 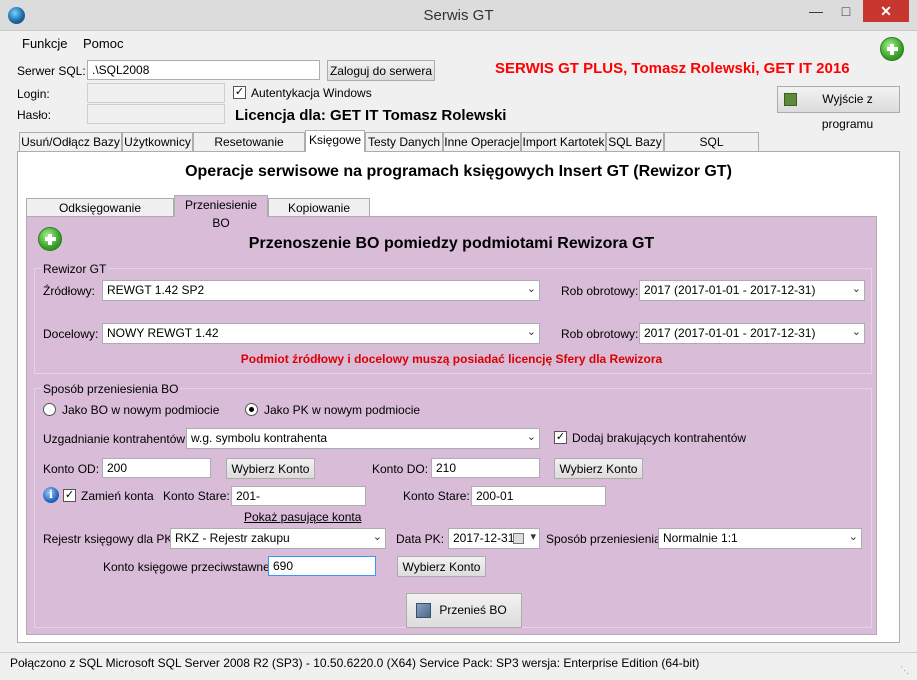 I want to click on source-label: Źródłowy:, so click(x=69, y=291).